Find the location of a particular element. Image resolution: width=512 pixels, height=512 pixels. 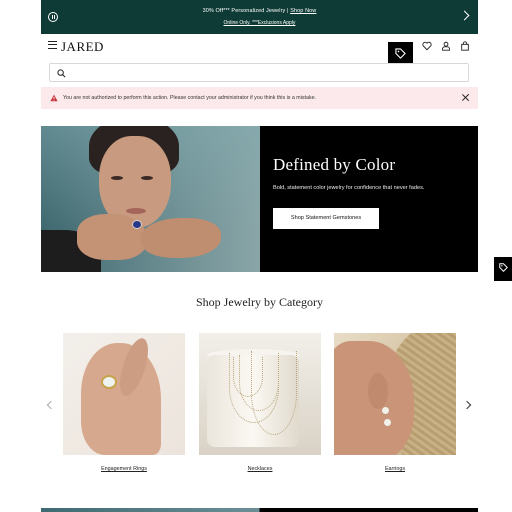

sapphire-ring is located at coordinates (137, 224).